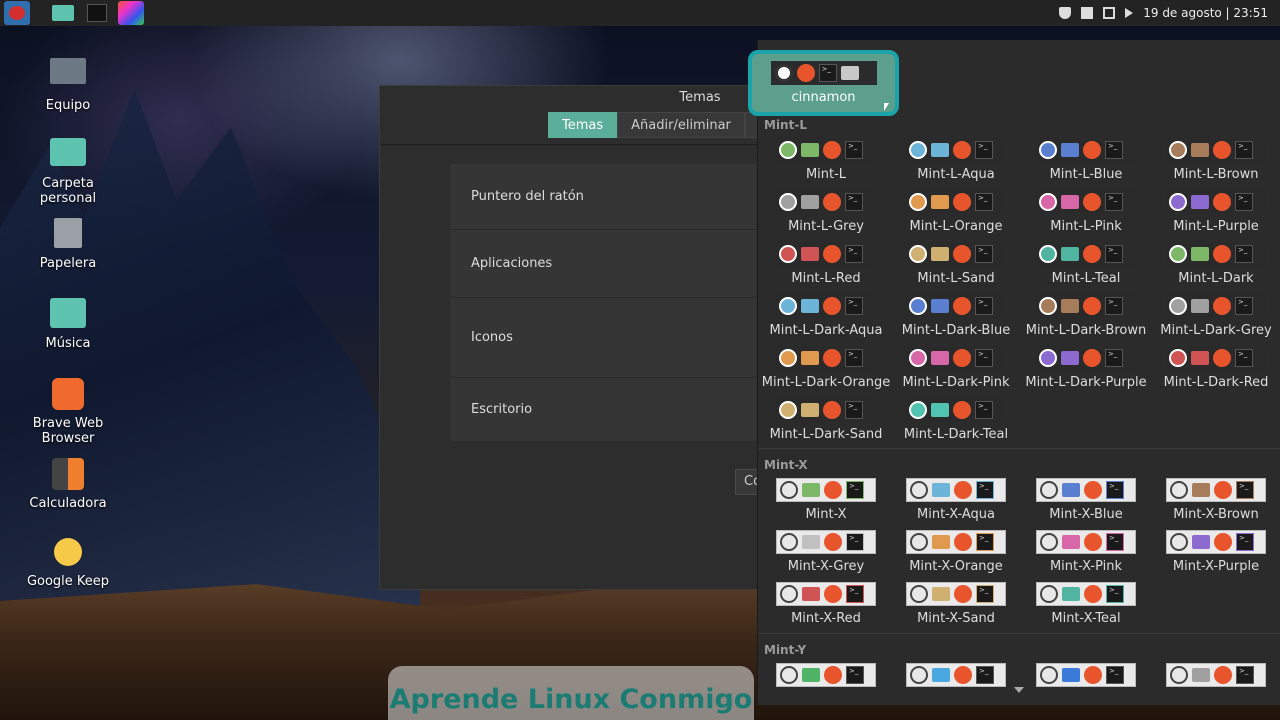 This screenshot has height=720, width=1280. What do you see at coordinates (826, 226) in the screenshot?
I see `theme-tile-label: Mint-L-Grey` at bounding box center [826, 226].